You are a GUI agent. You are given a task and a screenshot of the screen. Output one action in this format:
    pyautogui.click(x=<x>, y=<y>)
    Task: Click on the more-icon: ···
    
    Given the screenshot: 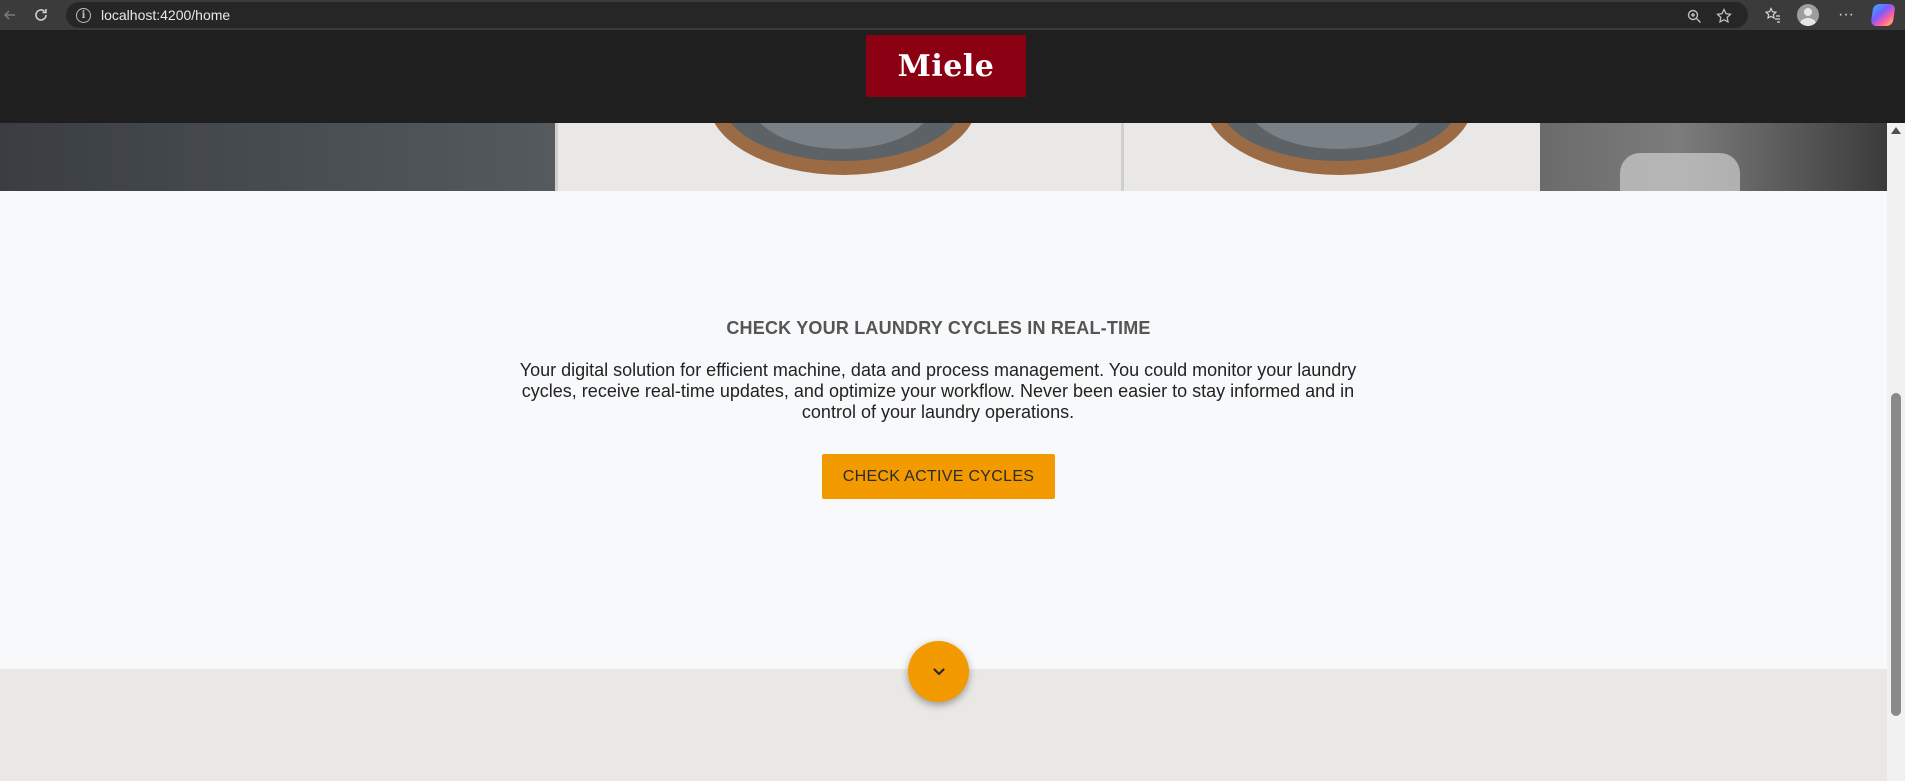 What is the action you would take?
    pyautogui.click(x=1846, y=15)
    